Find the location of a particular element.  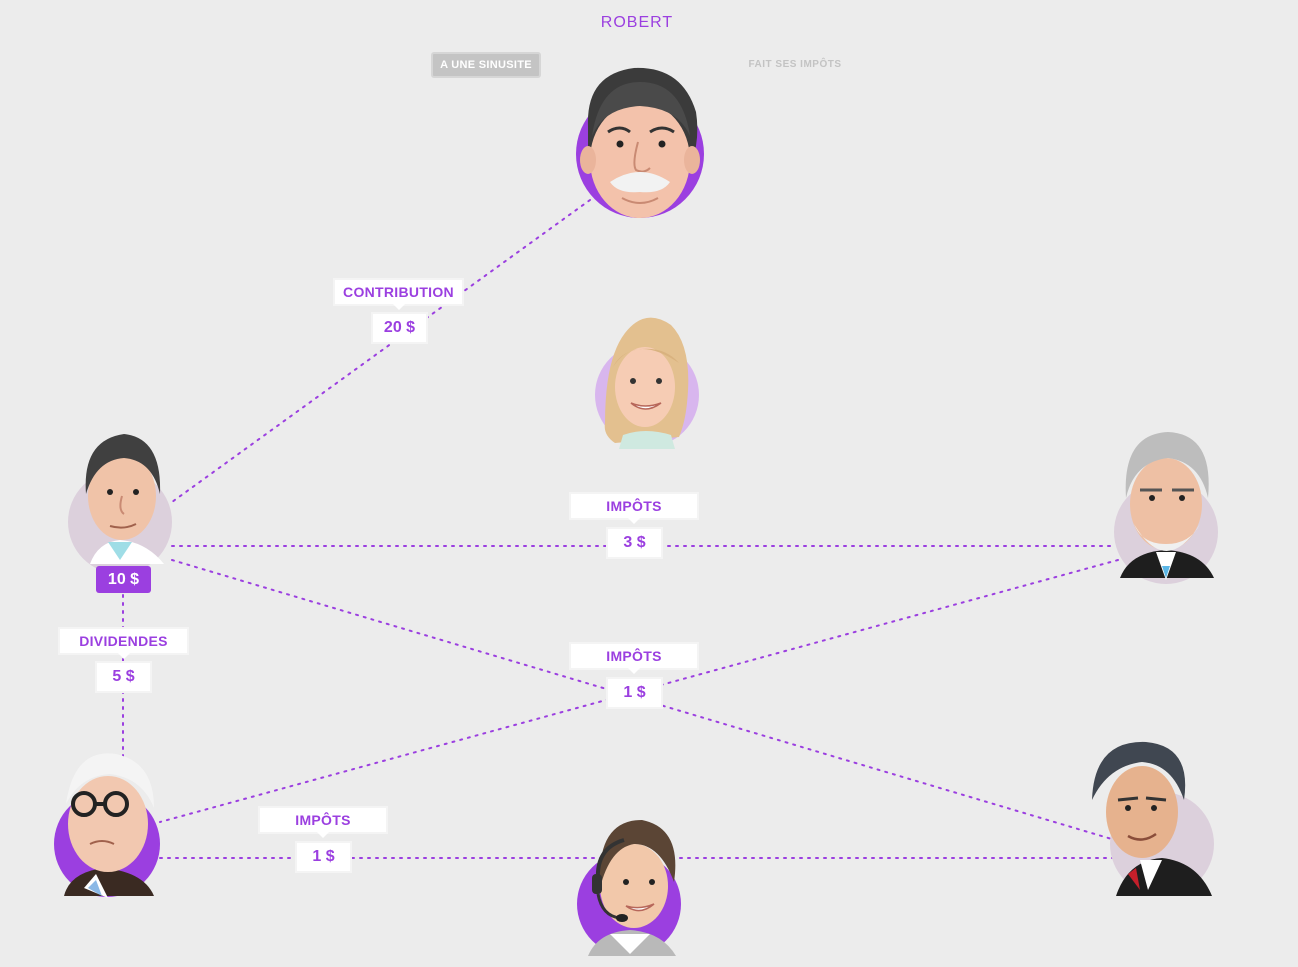

flow-amount-contribution: 20 $ is located at coordinates (399, 328).